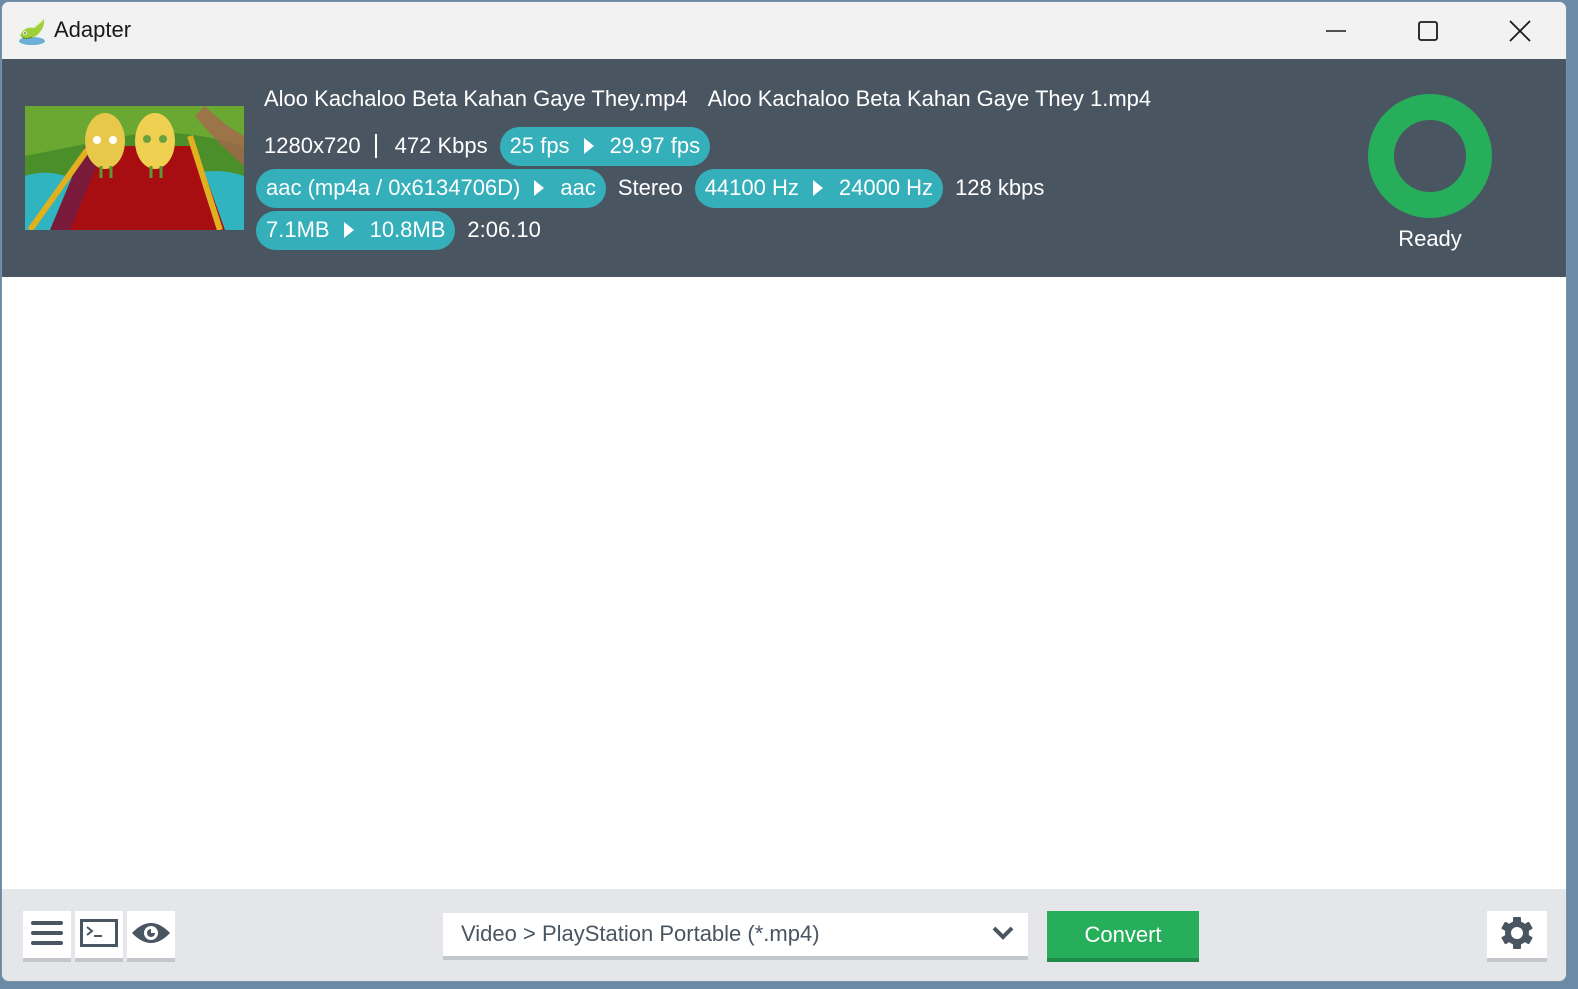  What do you see at coordinates (1430, 156) in the screenshot?
I see `status-ring-icon` at bounding box center [1430, 156].